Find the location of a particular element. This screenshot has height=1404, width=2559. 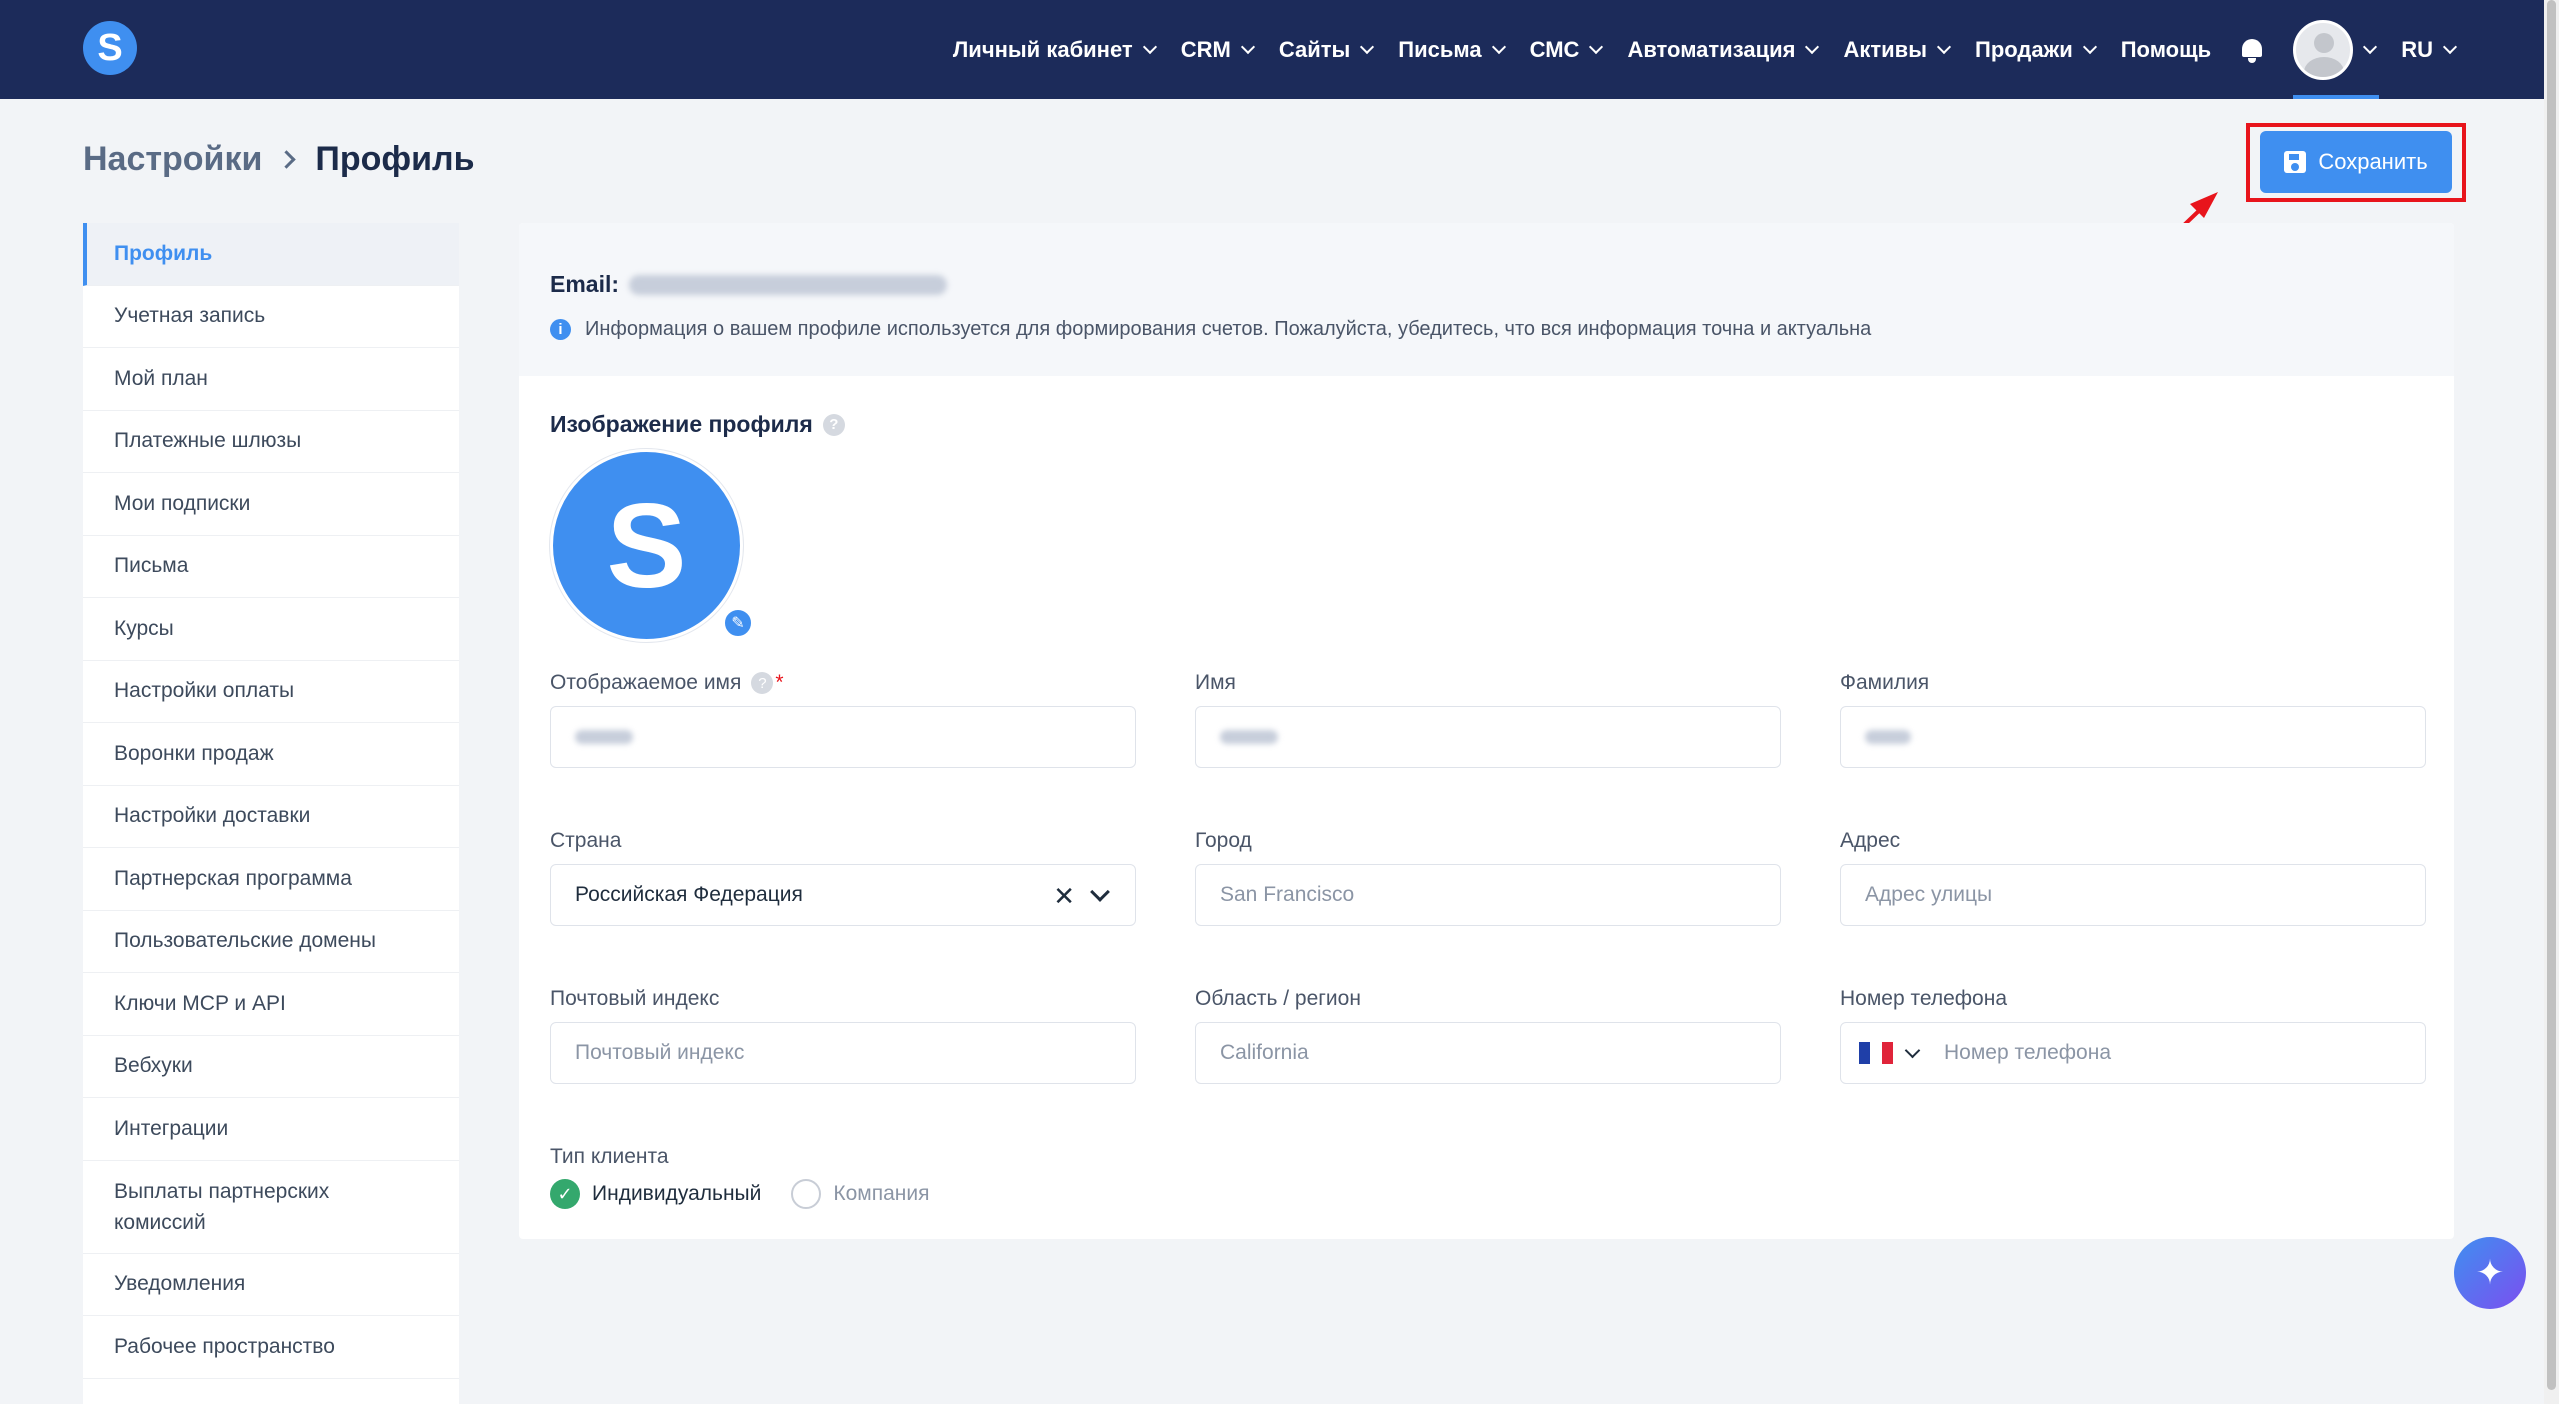

label-text: Отображаемое имя is located at coordinates (646, 682).